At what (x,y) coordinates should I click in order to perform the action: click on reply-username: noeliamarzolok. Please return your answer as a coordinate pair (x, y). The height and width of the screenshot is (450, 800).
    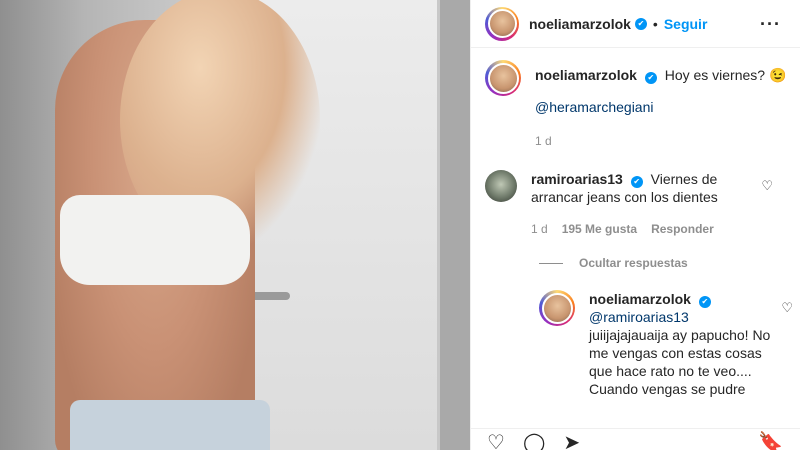
    Looking at the image, I should click on (640, 299).